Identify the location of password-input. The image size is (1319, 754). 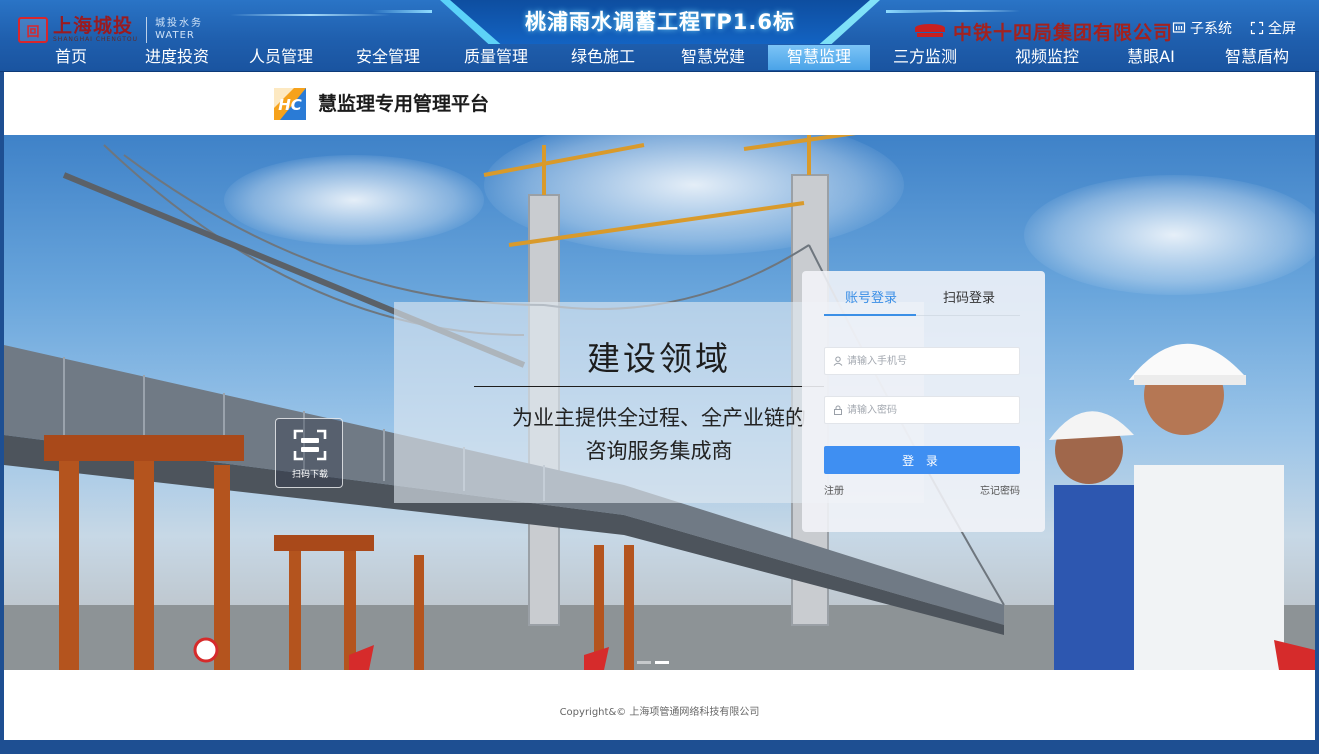
(932, 410).